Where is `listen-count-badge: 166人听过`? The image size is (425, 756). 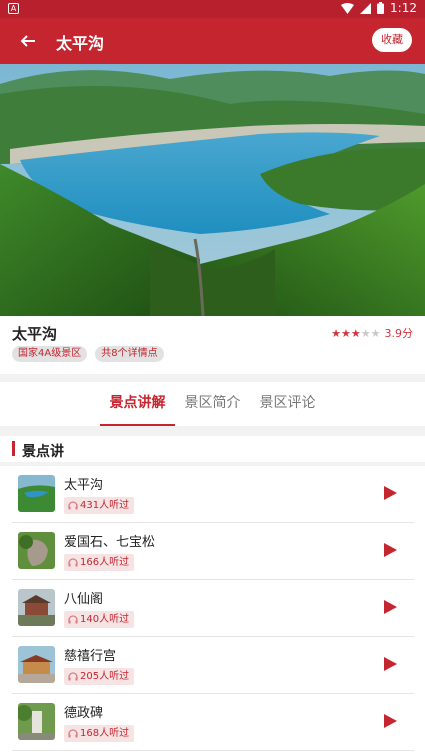
listen-count-badge: 166人听过 is located at coordinates (99, 562).